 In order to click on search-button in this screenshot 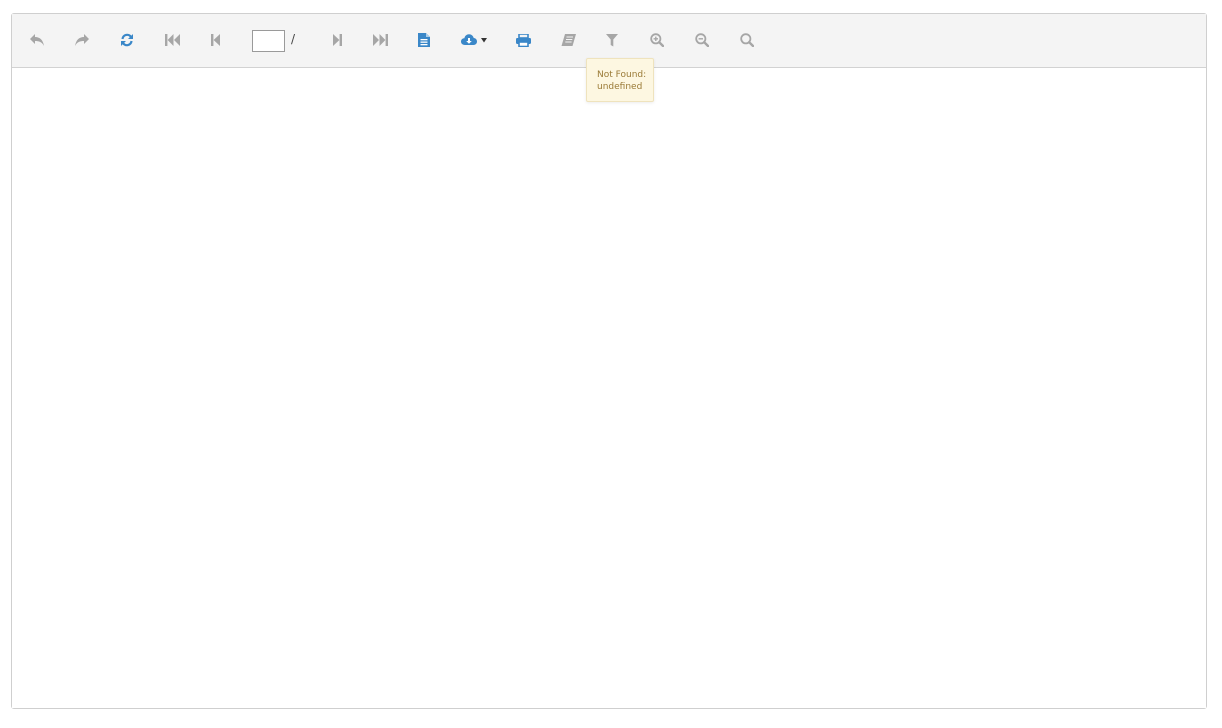, I will do `click(747, 40)`.